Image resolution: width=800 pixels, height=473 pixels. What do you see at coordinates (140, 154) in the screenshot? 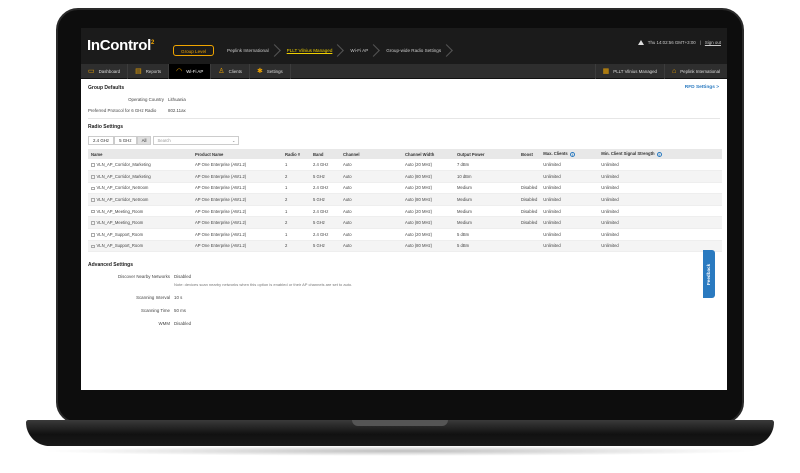
I see `col-name: Name` at bounding box center [140, 154].